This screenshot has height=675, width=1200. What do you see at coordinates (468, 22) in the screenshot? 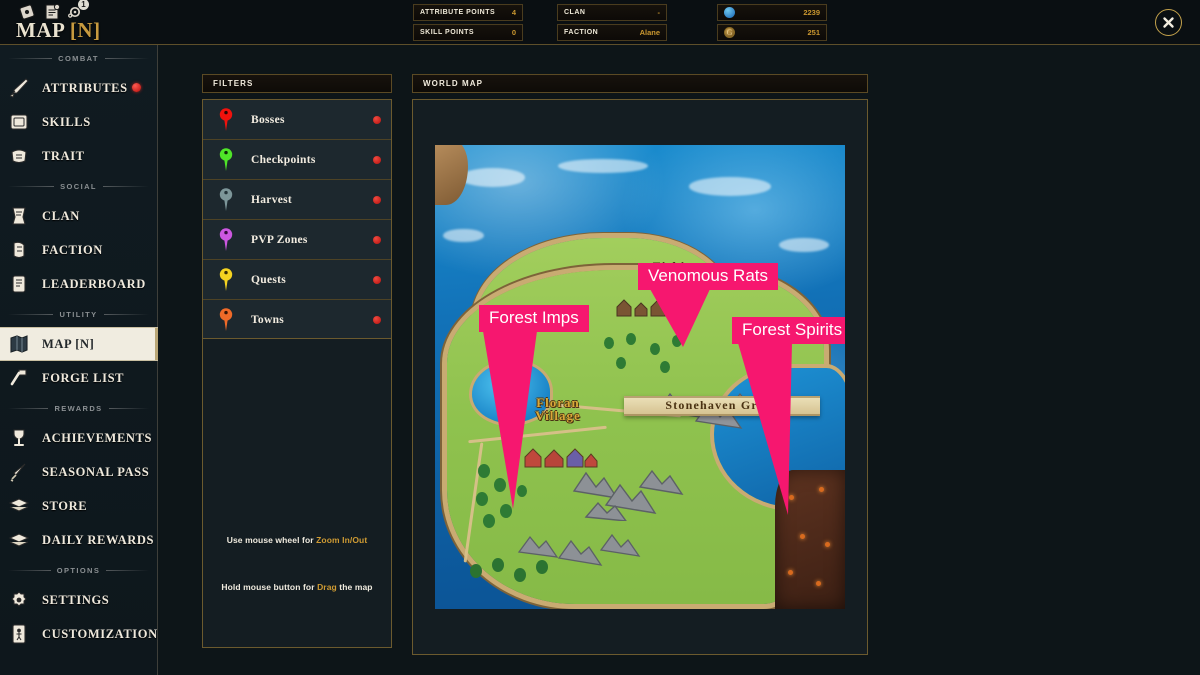
I see `points-column: ATTRIBUTE POINTS 4 SKILL POINTS 0` at bounding box center [468, 22].